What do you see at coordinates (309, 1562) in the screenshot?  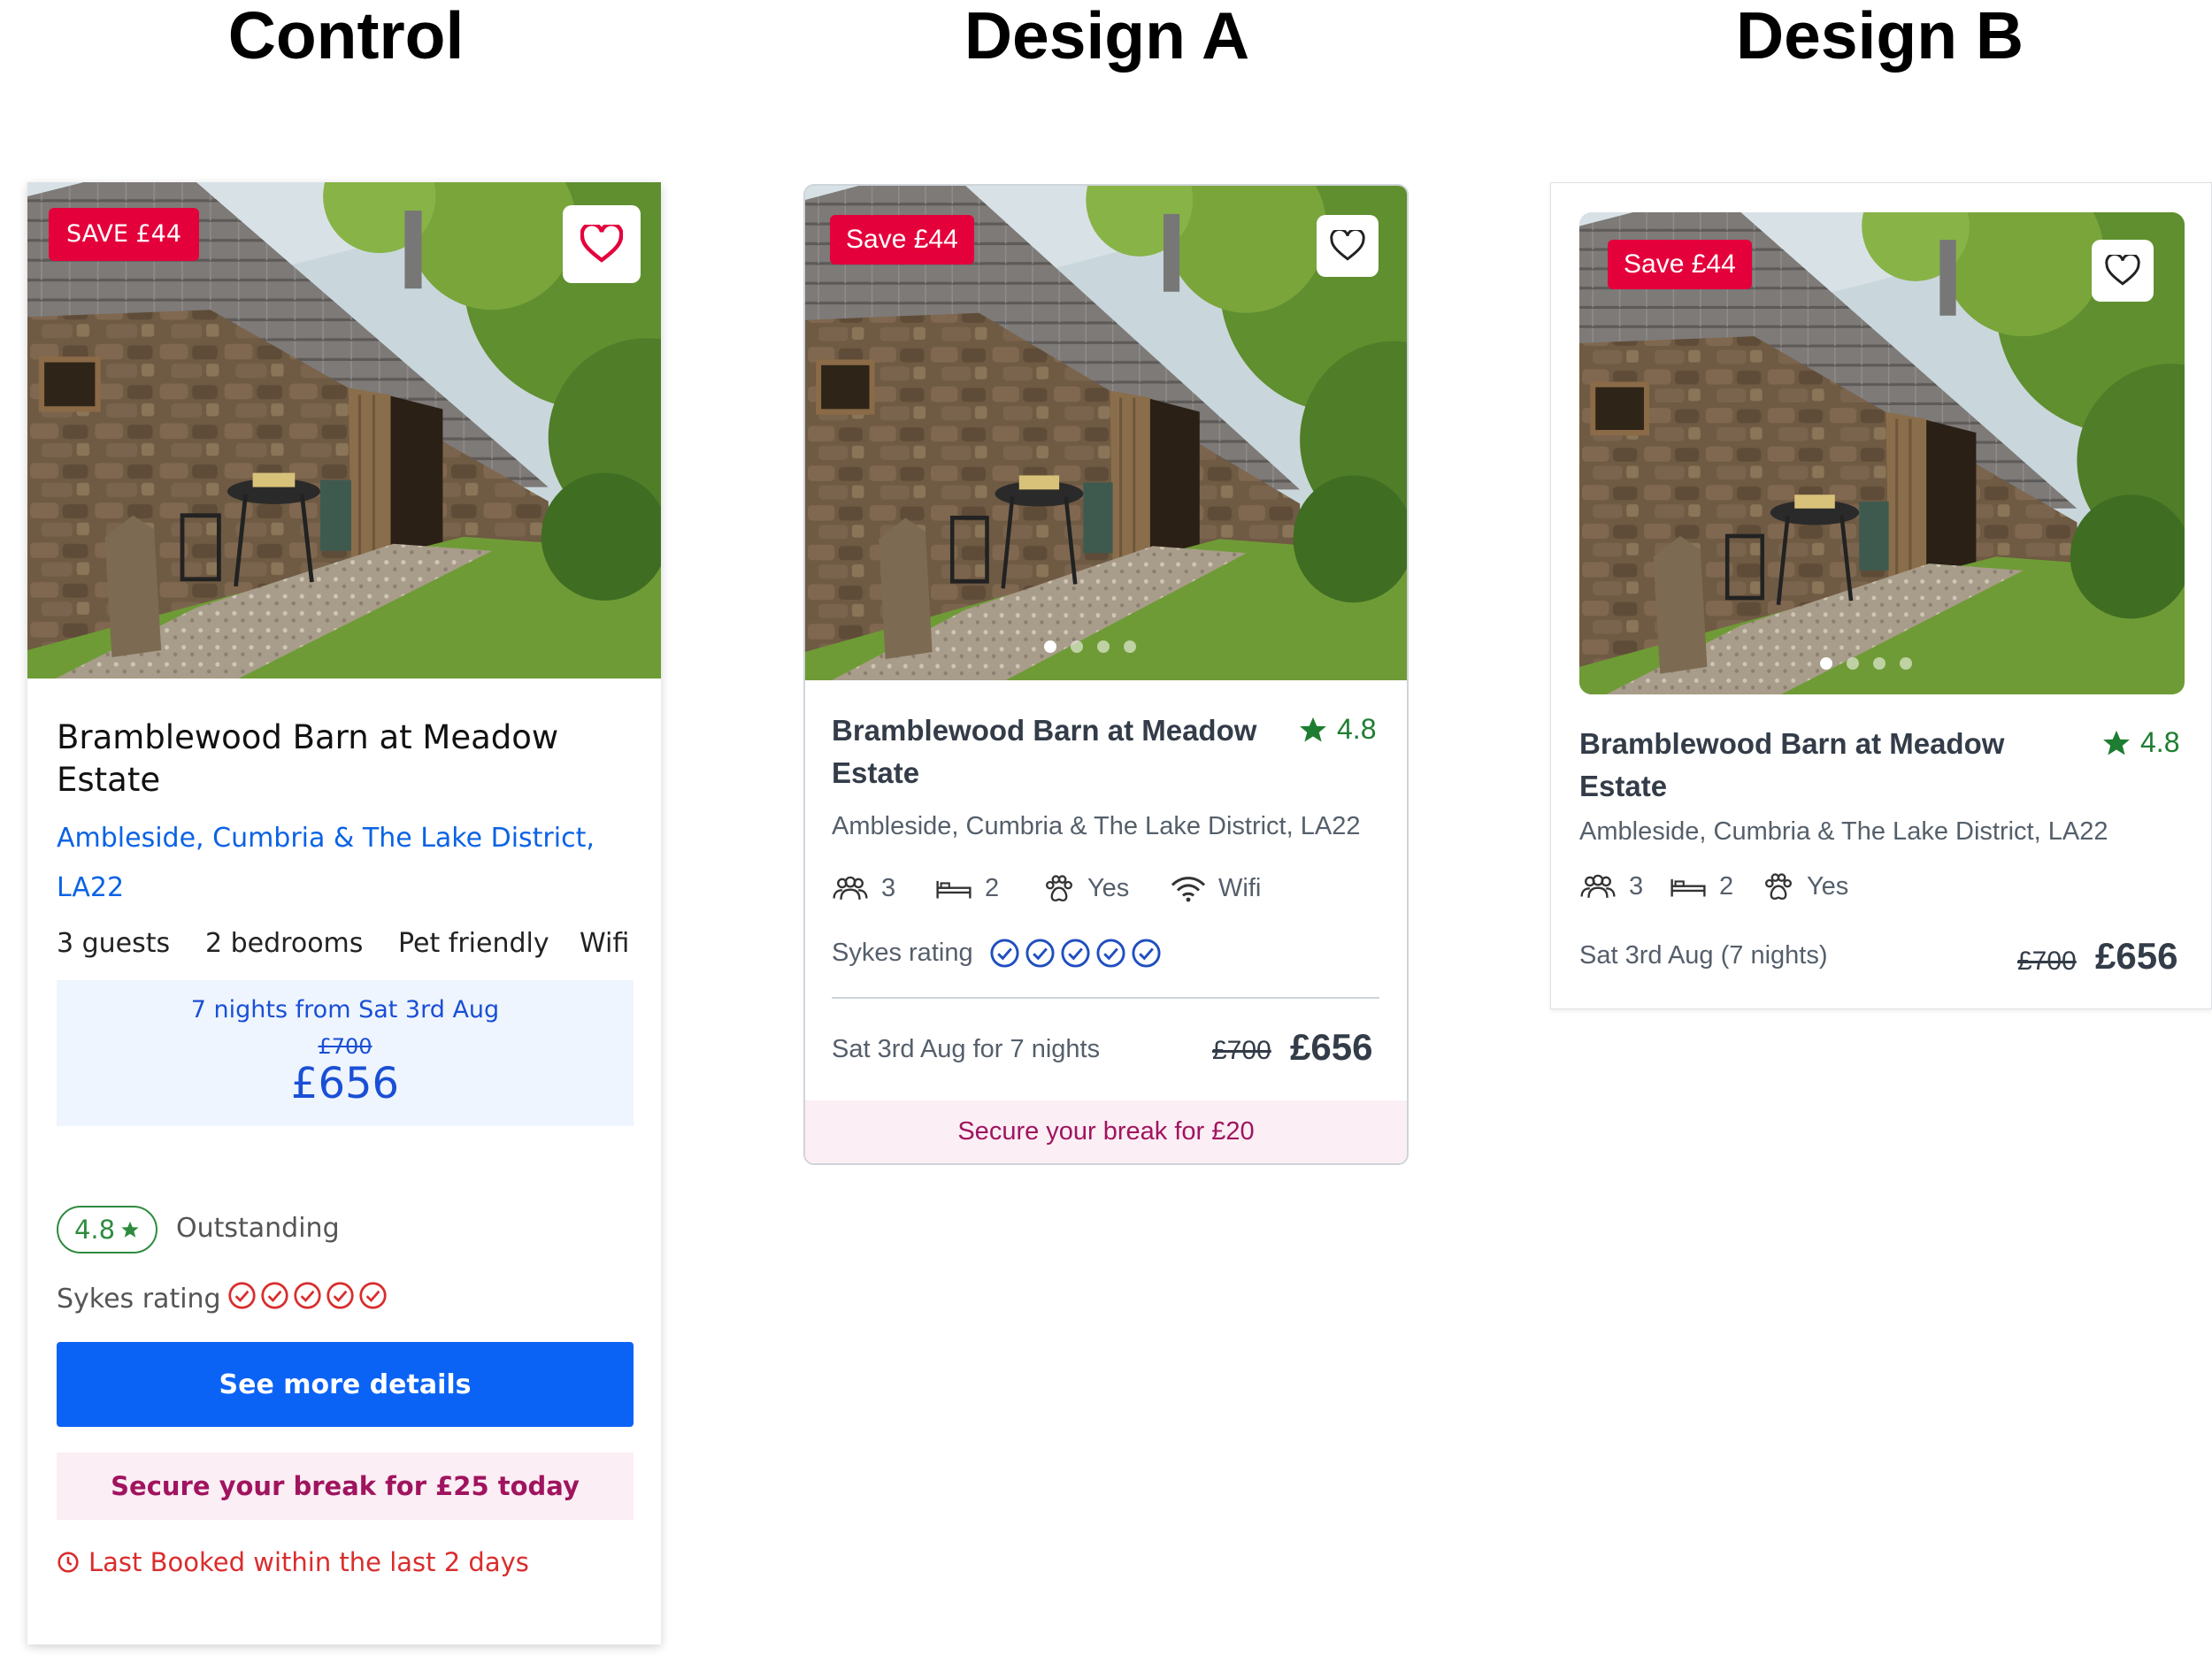 I see `last-booked-text: Last Booked within the last 2 days` at bounding box center [309, 1562].